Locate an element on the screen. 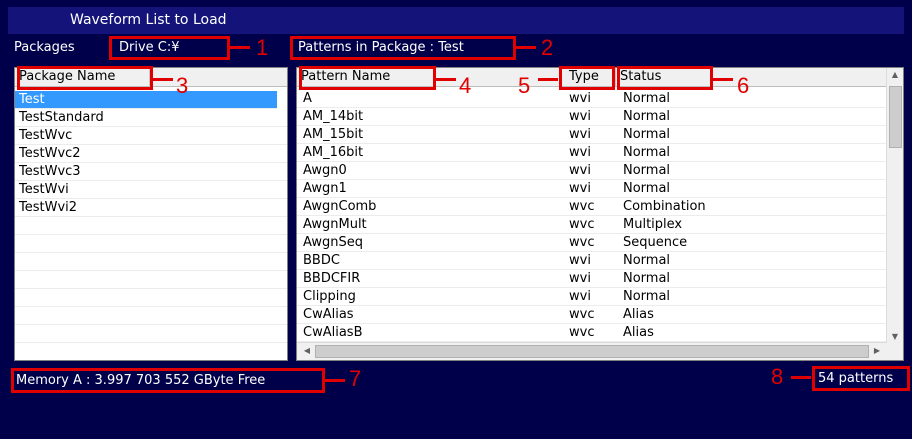 This screenshot has height=439, width=912. scroll-up-arrow-icon: ▲ is located at coordinates (895, 74).